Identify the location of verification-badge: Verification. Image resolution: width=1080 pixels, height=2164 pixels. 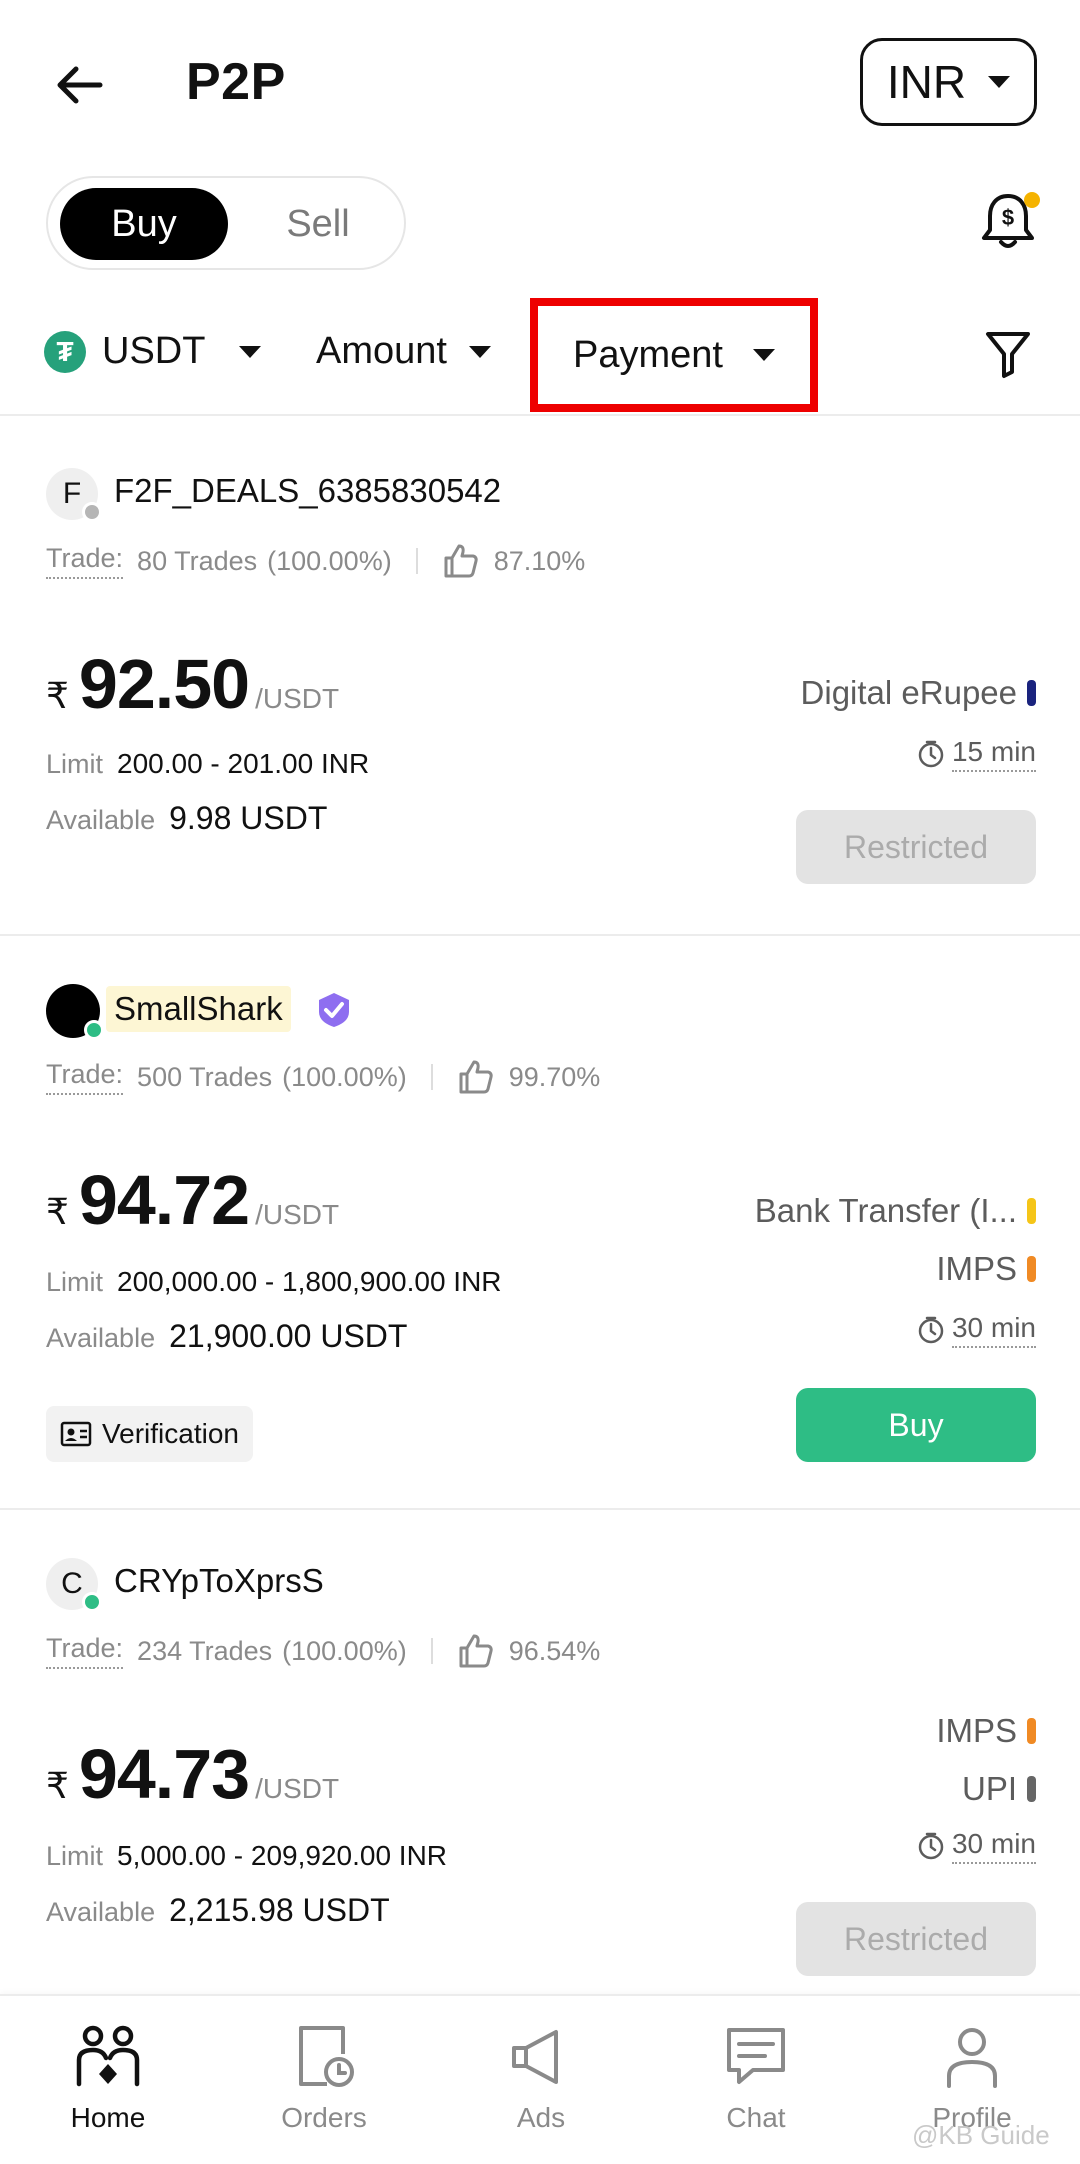
(149, 1434).